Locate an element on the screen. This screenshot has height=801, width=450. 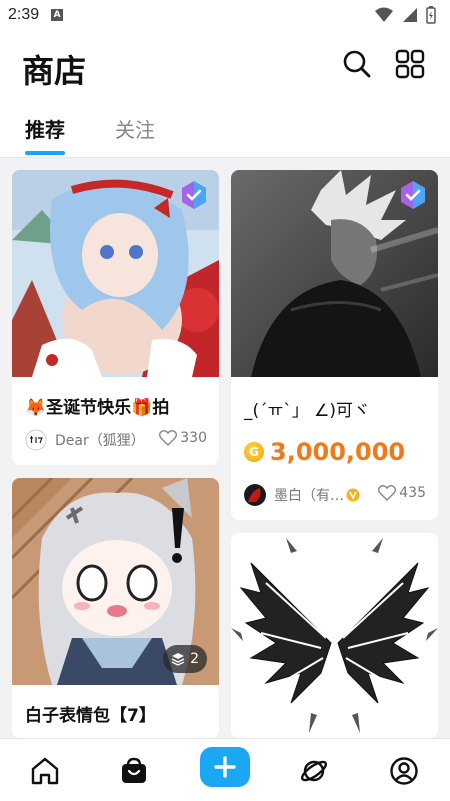
nav-home is located at coordinates (45, 771).